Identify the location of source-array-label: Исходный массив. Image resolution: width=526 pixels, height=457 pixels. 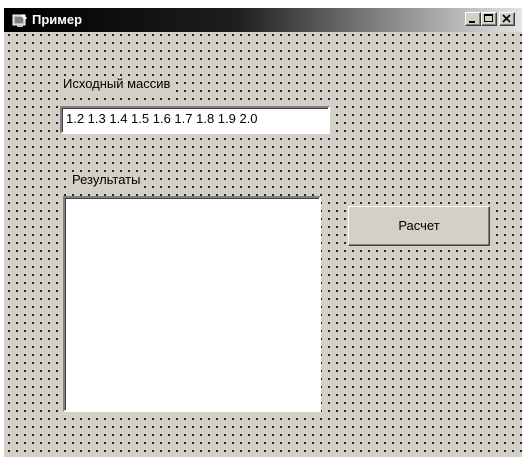
(118, 84).